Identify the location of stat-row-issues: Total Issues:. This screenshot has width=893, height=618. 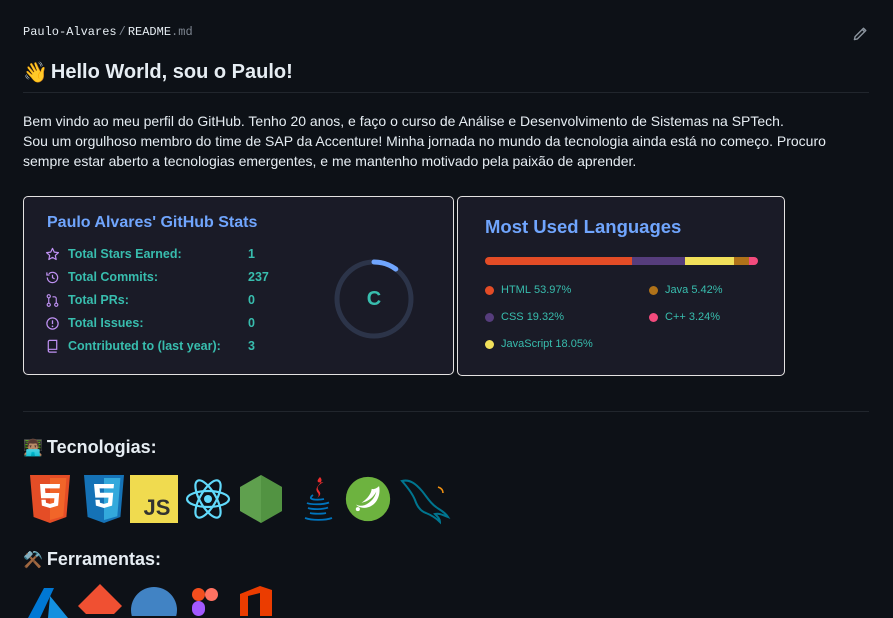
(94, 323).